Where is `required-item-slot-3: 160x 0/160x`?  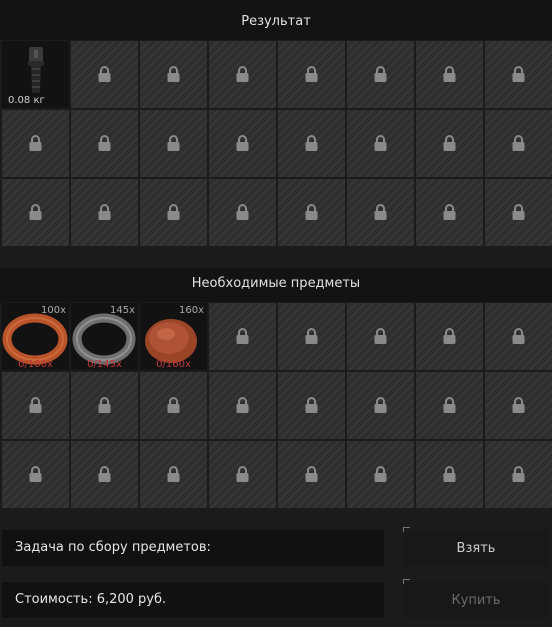
required-item-slot-3: 160x 0/160x is located at coordinates (173, 336).